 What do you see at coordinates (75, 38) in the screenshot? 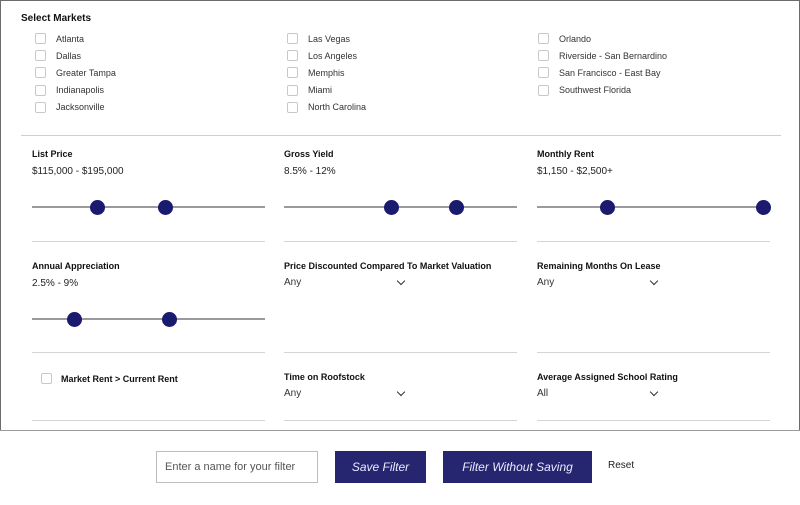
I see `market-item-atlanta: Atlanta` at bounding box center [75, 38].